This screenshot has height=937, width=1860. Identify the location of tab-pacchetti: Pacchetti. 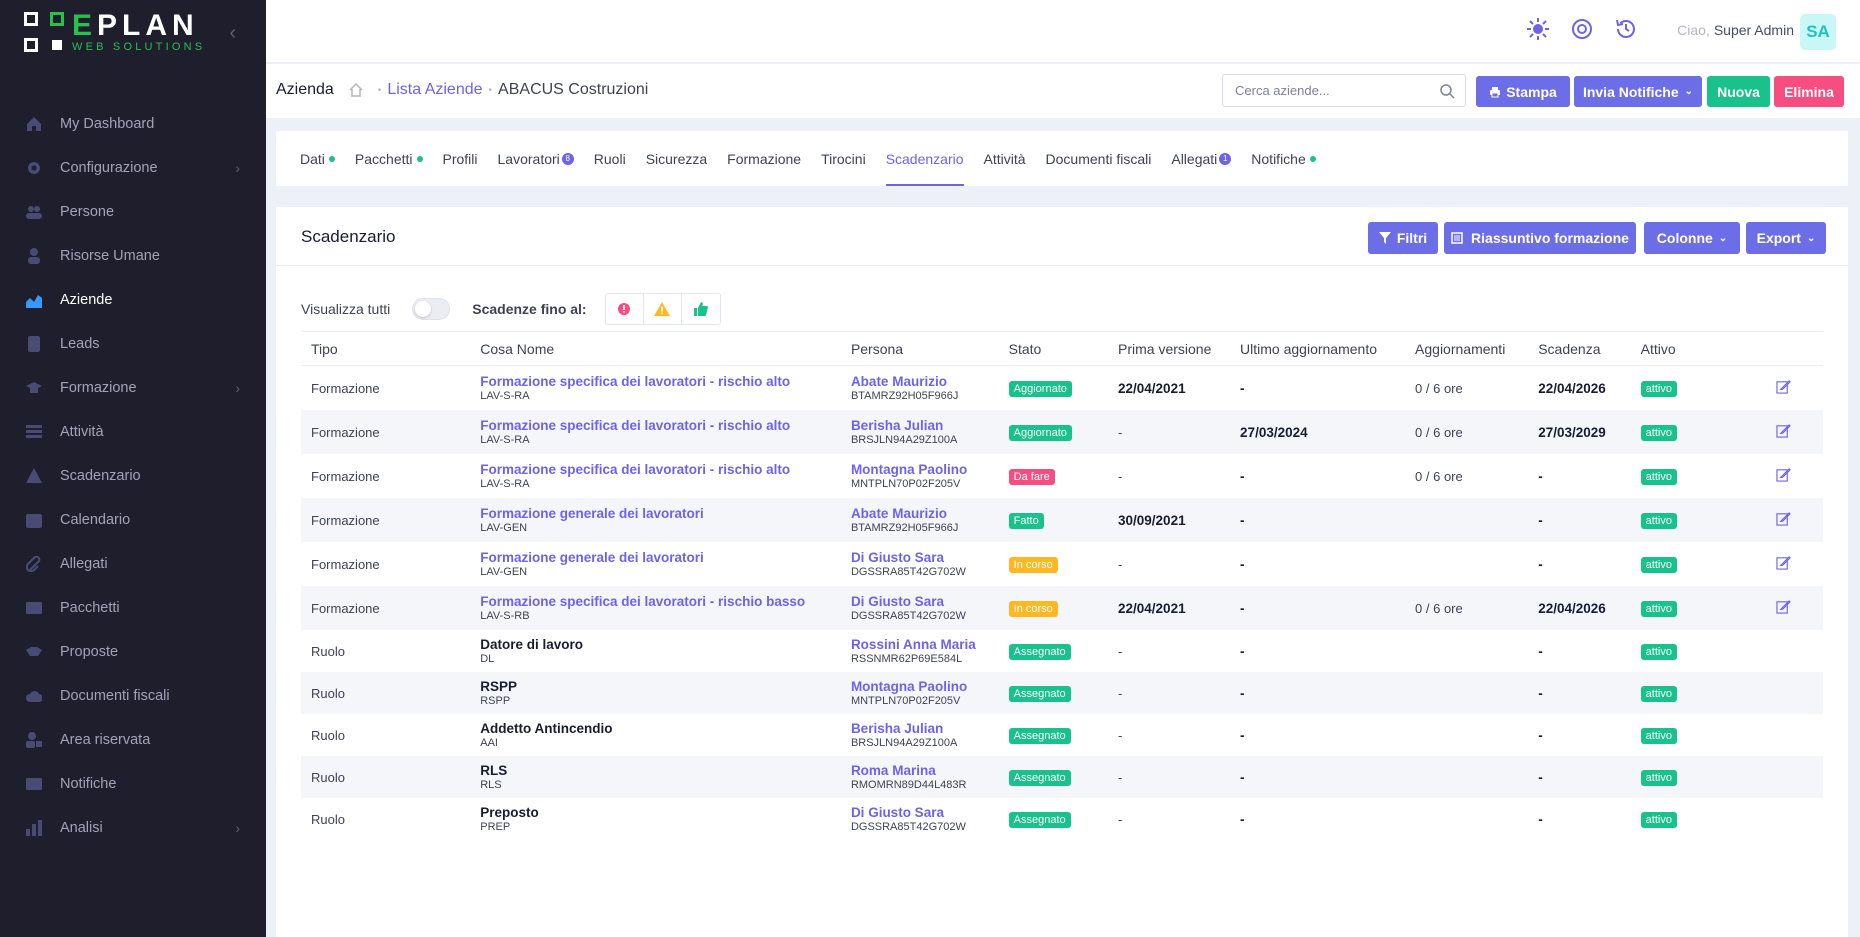
(389, 158).